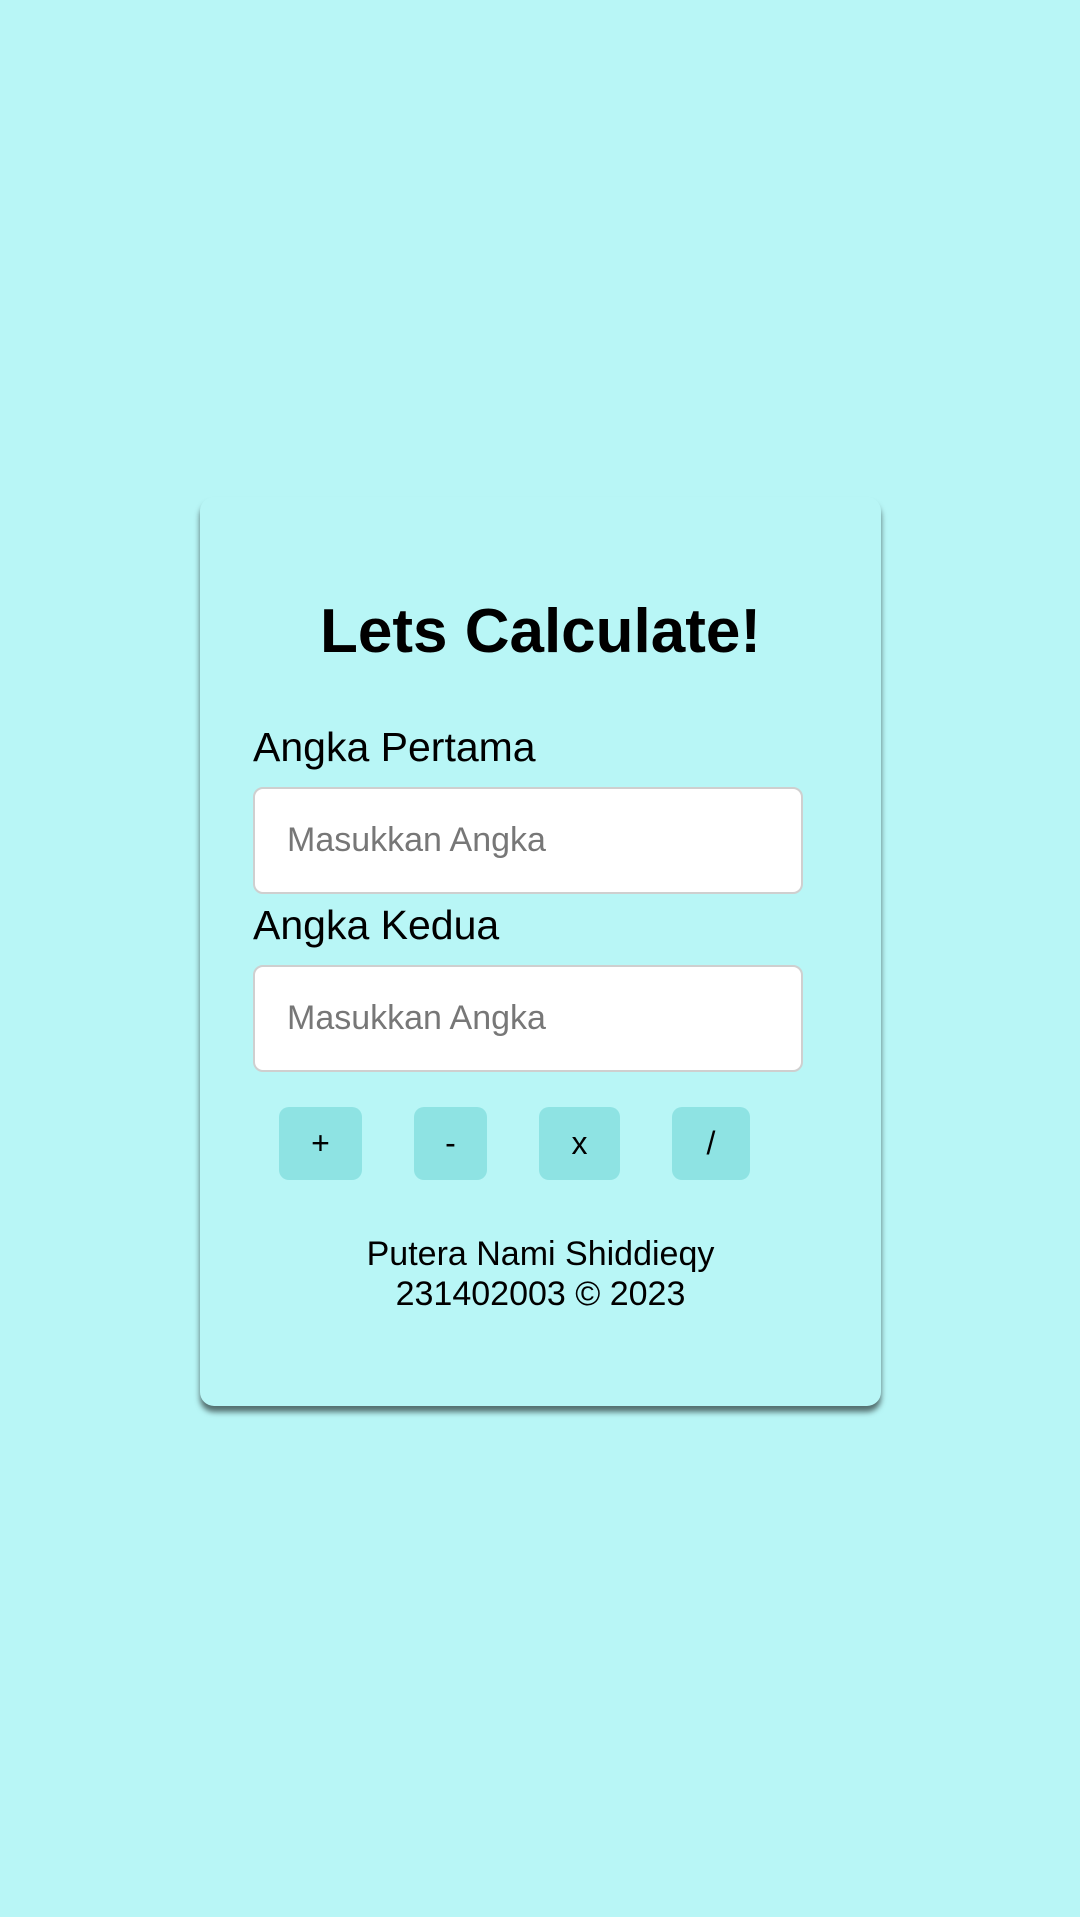  I want to click on subtract-button: -, so click(450, 1143).